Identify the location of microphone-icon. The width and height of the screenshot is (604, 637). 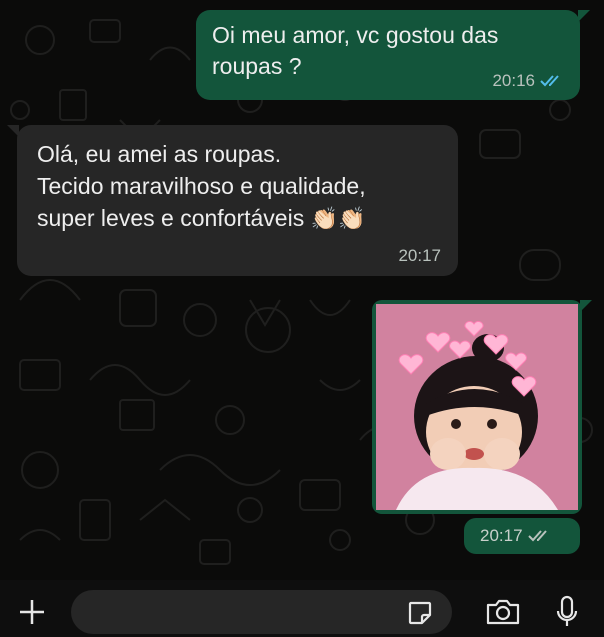
(567, 612).